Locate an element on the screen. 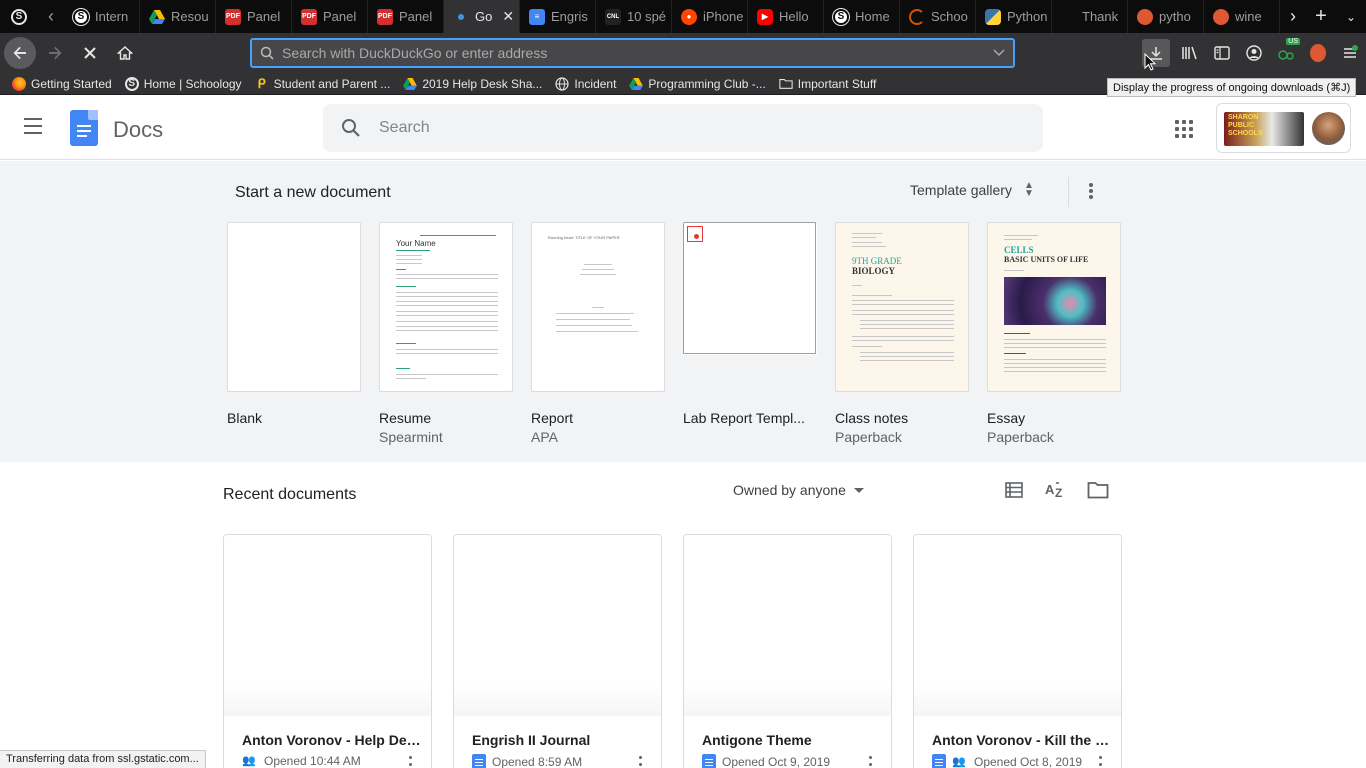 Image resolution: width=1366 pixels, height=768 pixels. template-blank: Blank is located at coordinates (294, 333).